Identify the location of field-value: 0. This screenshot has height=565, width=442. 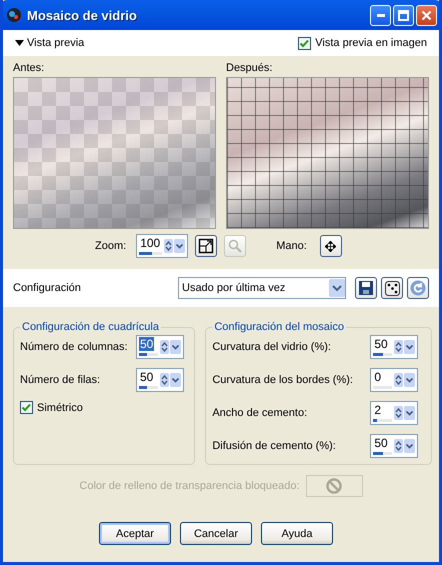
(377, 377).